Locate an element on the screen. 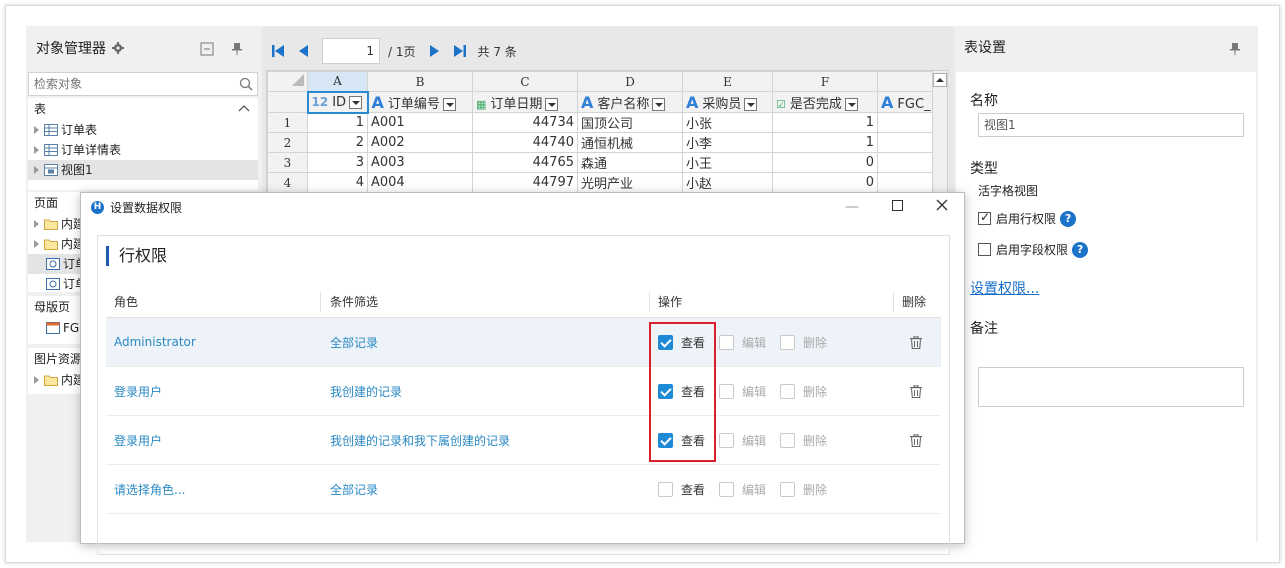 The height and width of the screenshot is (568, 1285). field-header-cell: A 采购员 is located at coordinates (727, 102).